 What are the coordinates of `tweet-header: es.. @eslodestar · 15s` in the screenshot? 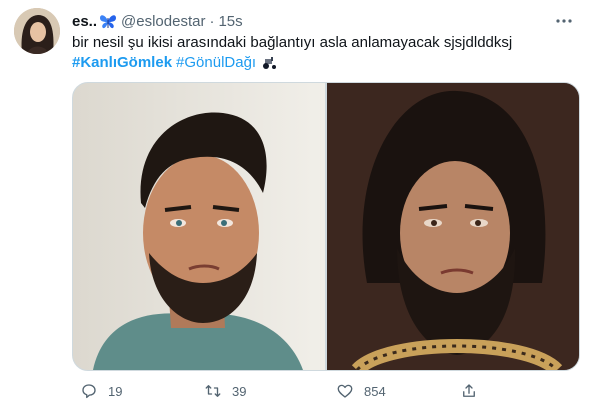 It's located at (323, 21).